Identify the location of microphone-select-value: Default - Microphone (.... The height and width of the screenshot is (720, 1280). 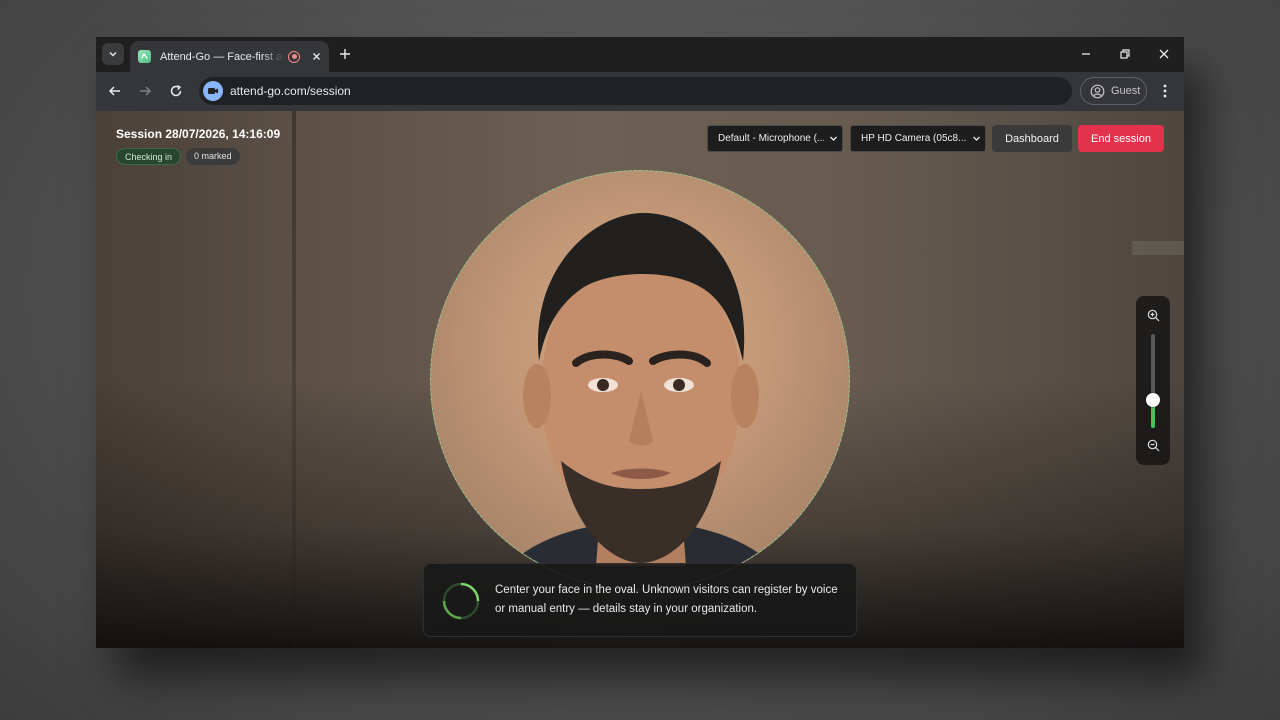
(771, 138).